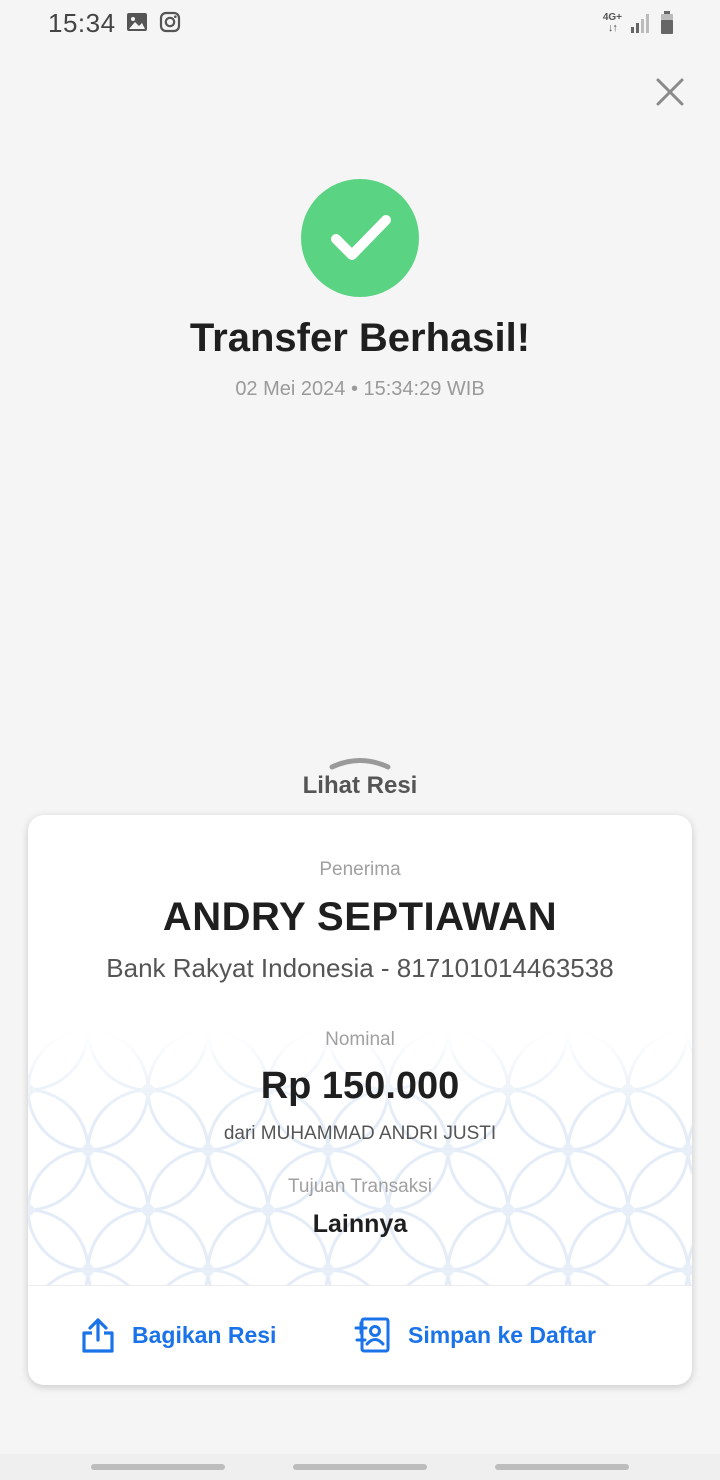 This screenshot has width=720, height=1480. What do you see at coordinates (204, 1334) in the screenshot?
I see `share-receipt-label: Bagikan Resi` at bounding box center [204, 1334].